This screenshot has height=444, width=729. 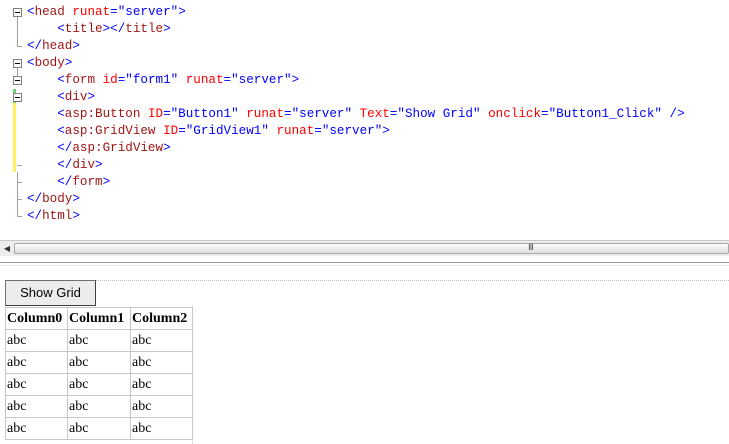 I want to click on grid-header-cell: Column1, so click(x=99, y=318).